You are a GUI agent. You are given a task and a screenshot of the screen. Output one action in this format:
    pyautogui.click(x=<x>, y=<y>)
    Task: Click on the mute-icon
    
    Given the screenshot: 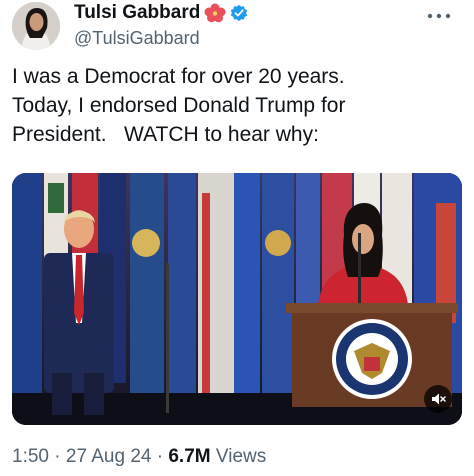 What is the action you would take?
    pyautogui.click(x=439, y=399)
    